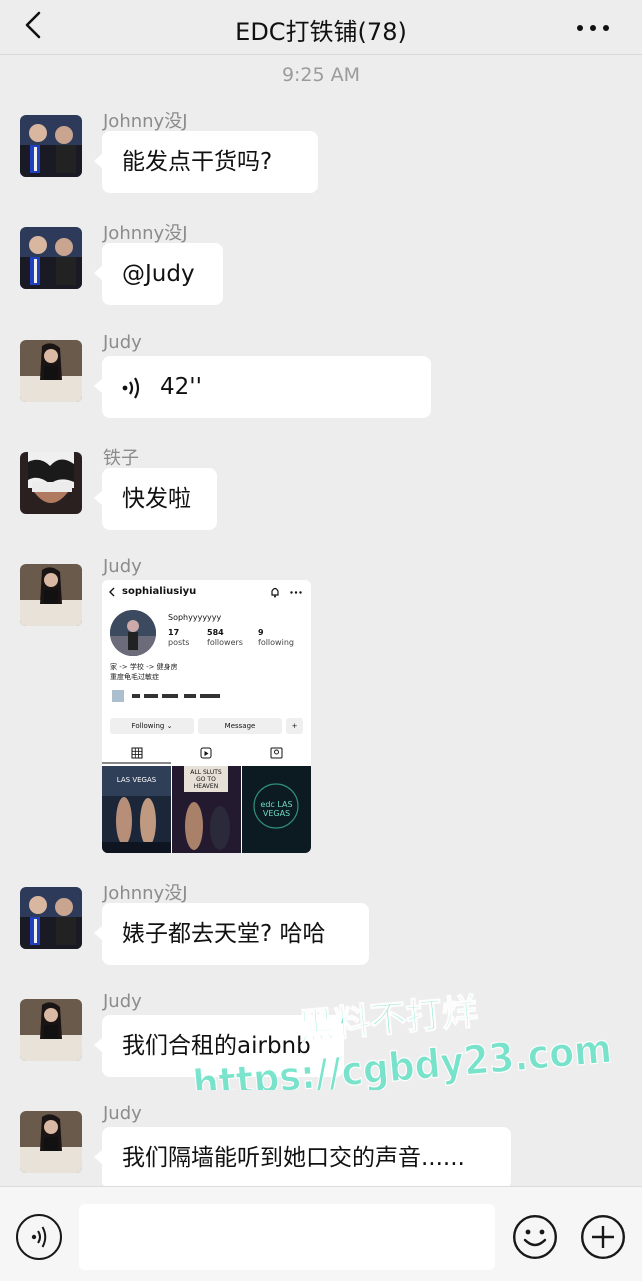 The image size is (642, 1281). Describe the element at coordinates (287, 1237) in the screenshot. I see `message-input` at that location.